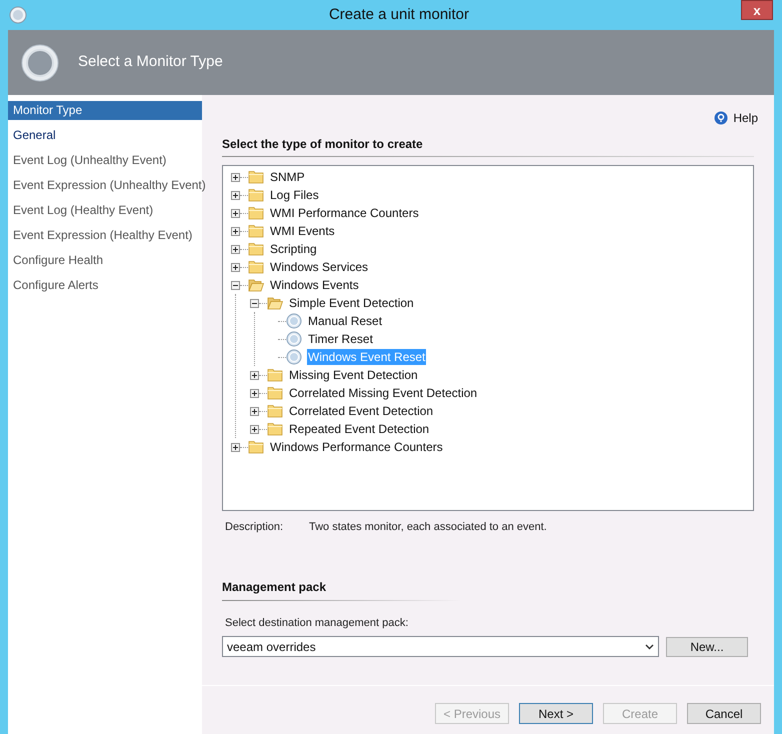 The width and height of the screenshot is (782, 734). I want to click on wizard-step: Event Log (Unhealthy Event), so click(105, 160).